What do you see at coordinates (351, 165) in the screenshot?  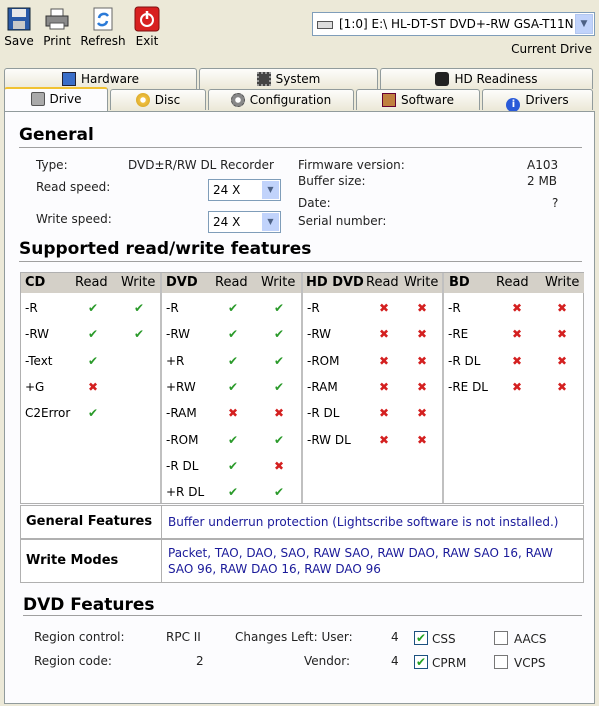 I see `firmware-label: Firmware version:` at bounding box center [351, 165].